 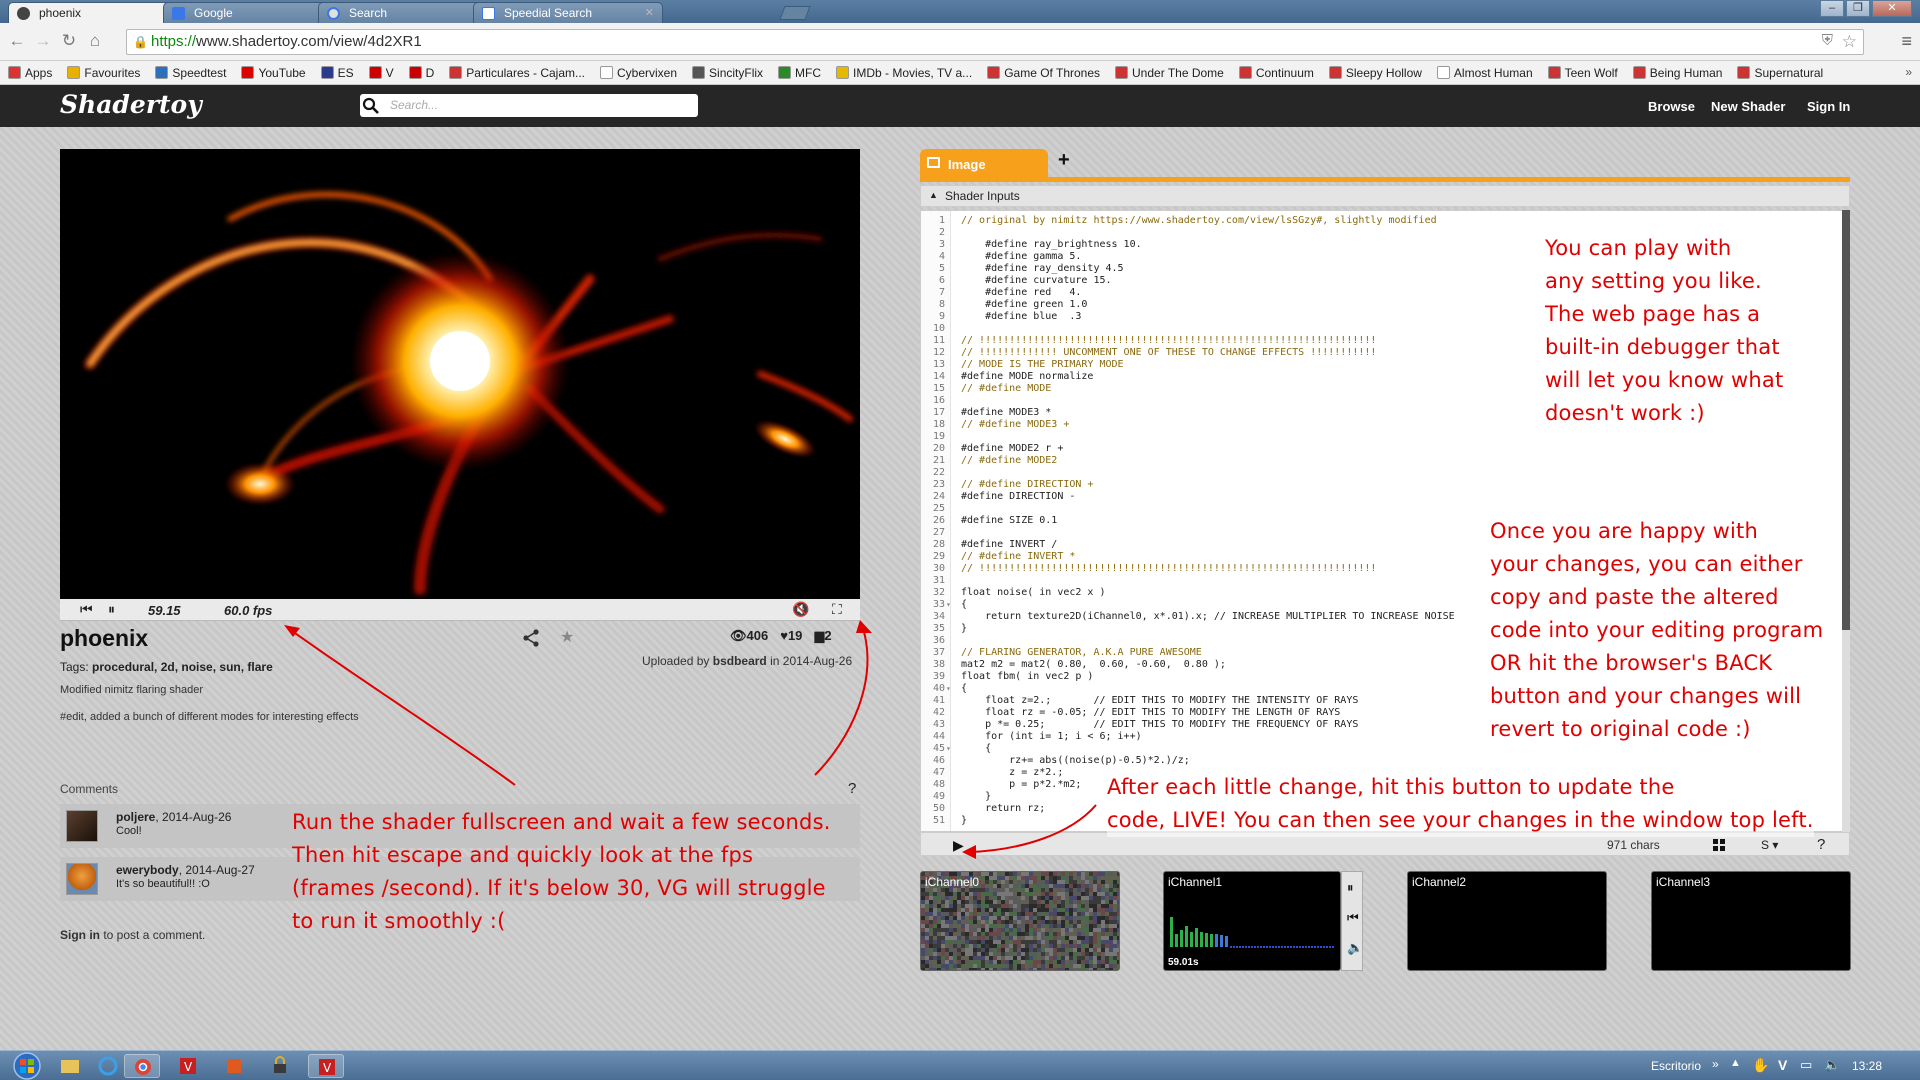 What do you see at coordinates (1719, 845) in the screenshot?
I see `editor-fullscreen-icon` at bounding box center [1719, 845].